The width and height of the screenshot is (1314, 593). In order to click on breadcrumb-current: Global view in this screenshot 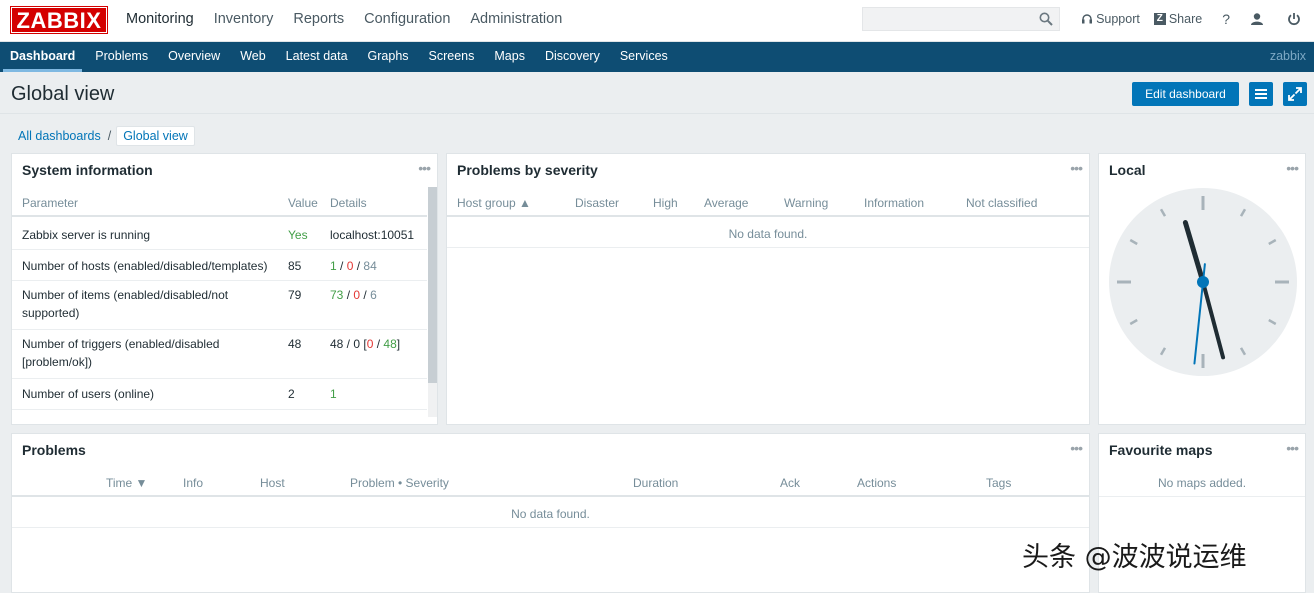, I will do `click(155, 135)`.